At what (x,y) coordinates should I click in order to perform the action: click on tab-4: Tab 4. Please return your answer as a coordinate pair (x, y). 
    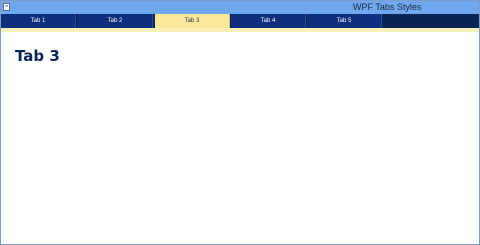
    Looking at the image, I should click on (268, 21).